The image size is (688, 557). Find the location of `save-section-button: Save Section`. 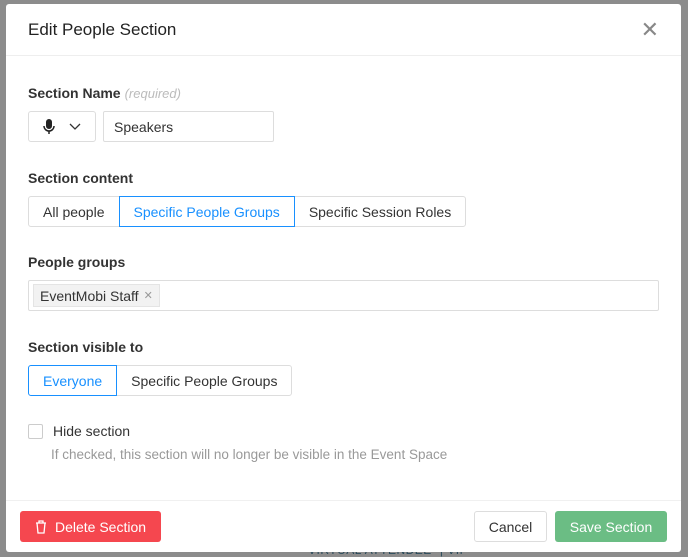

save-section-button: Save Section is located at coordinates (611, 526).